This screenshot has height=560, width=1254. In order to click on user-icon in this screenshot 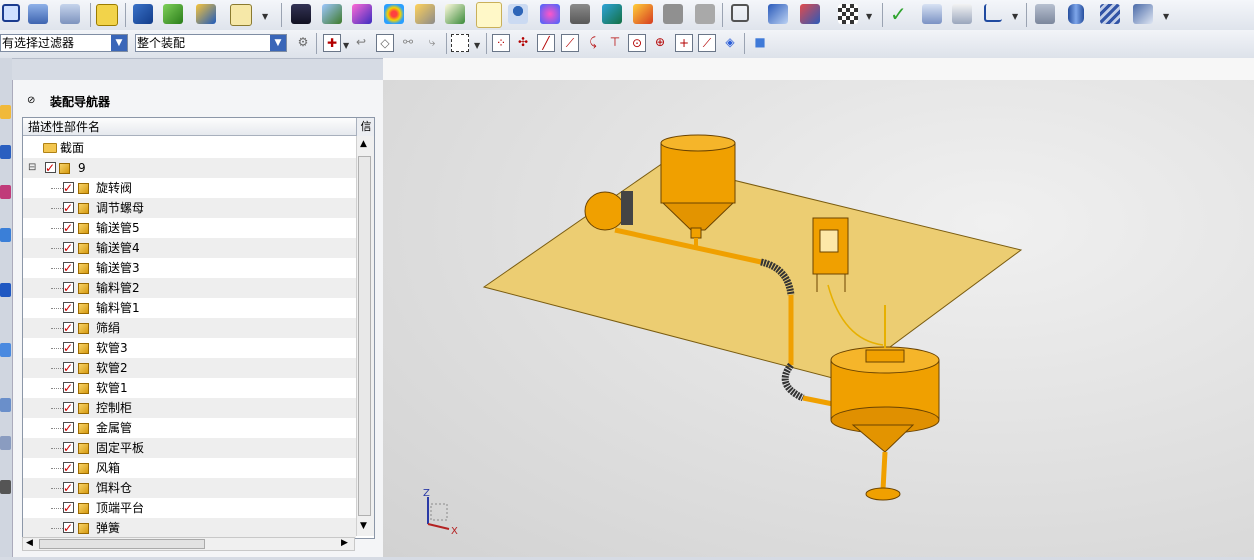, I will do `click(518, 14)`.